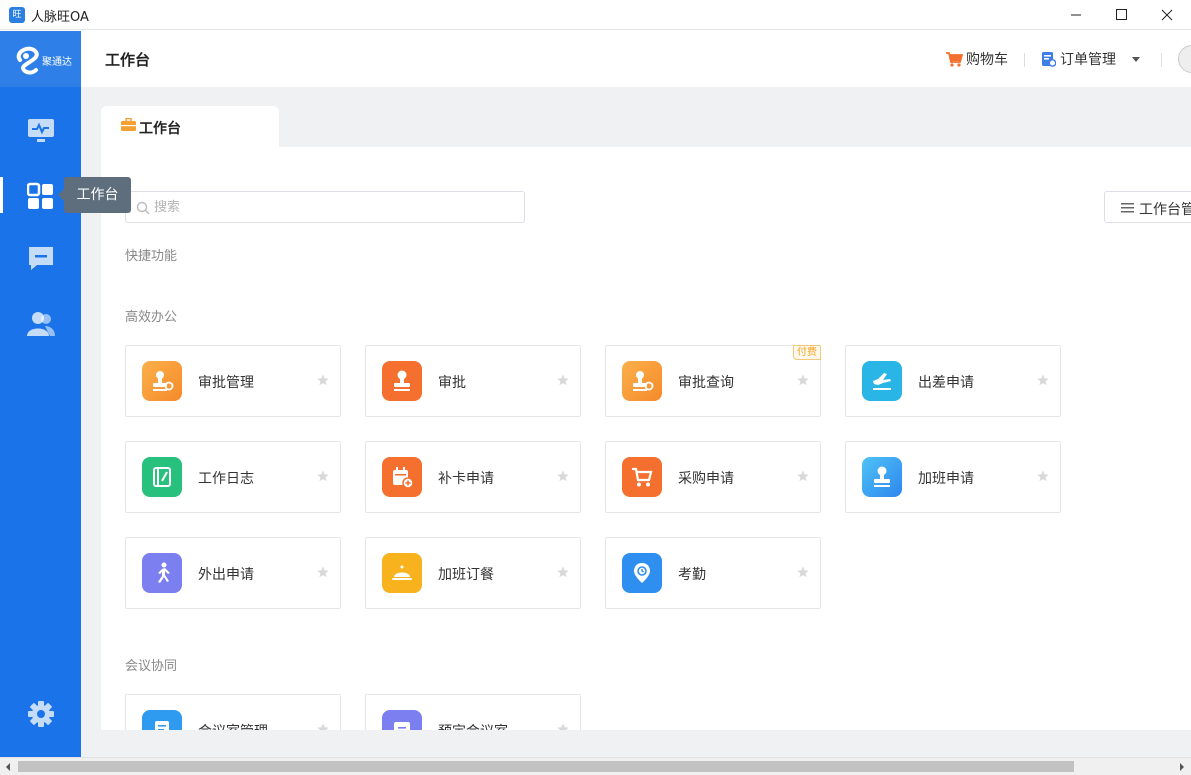 The width and height of the screenshot is (1191, 775). I want to click on sidebar-tooltip: 工作台, so click(94, 195).